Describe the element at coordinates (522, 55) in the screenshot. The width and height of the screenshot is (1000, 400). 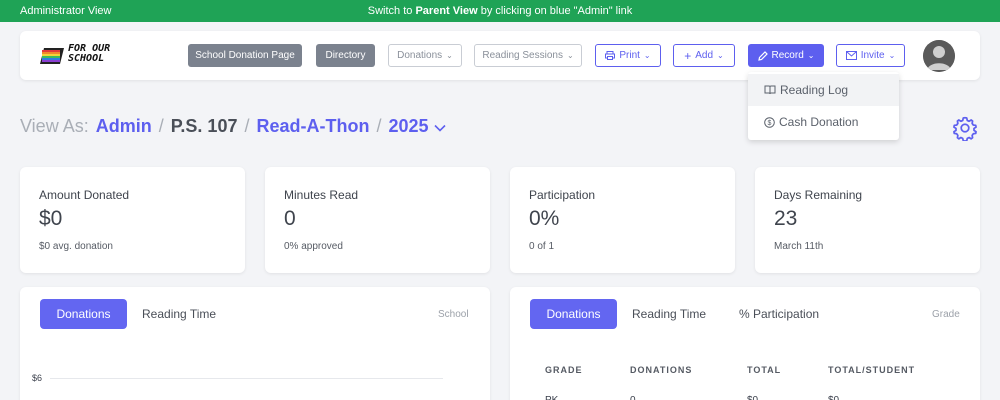
I see `reading-sessions-label: Reading Sessions` at that location.